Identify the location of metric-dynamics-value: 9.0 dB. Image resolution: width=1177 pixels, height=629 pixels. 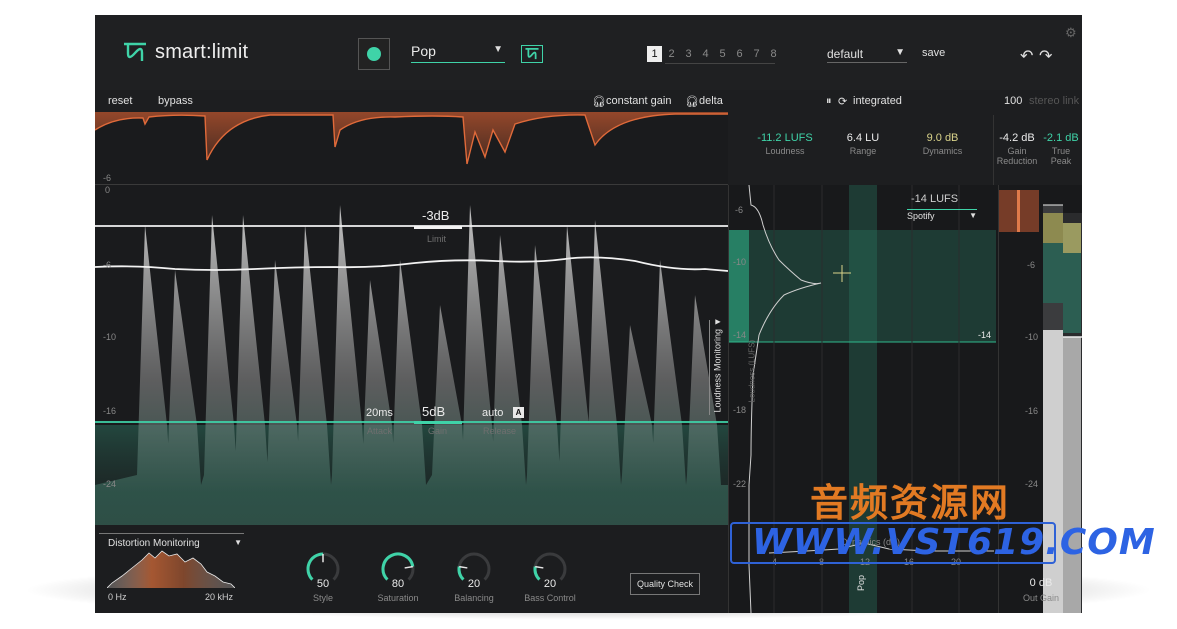
(942, 138).